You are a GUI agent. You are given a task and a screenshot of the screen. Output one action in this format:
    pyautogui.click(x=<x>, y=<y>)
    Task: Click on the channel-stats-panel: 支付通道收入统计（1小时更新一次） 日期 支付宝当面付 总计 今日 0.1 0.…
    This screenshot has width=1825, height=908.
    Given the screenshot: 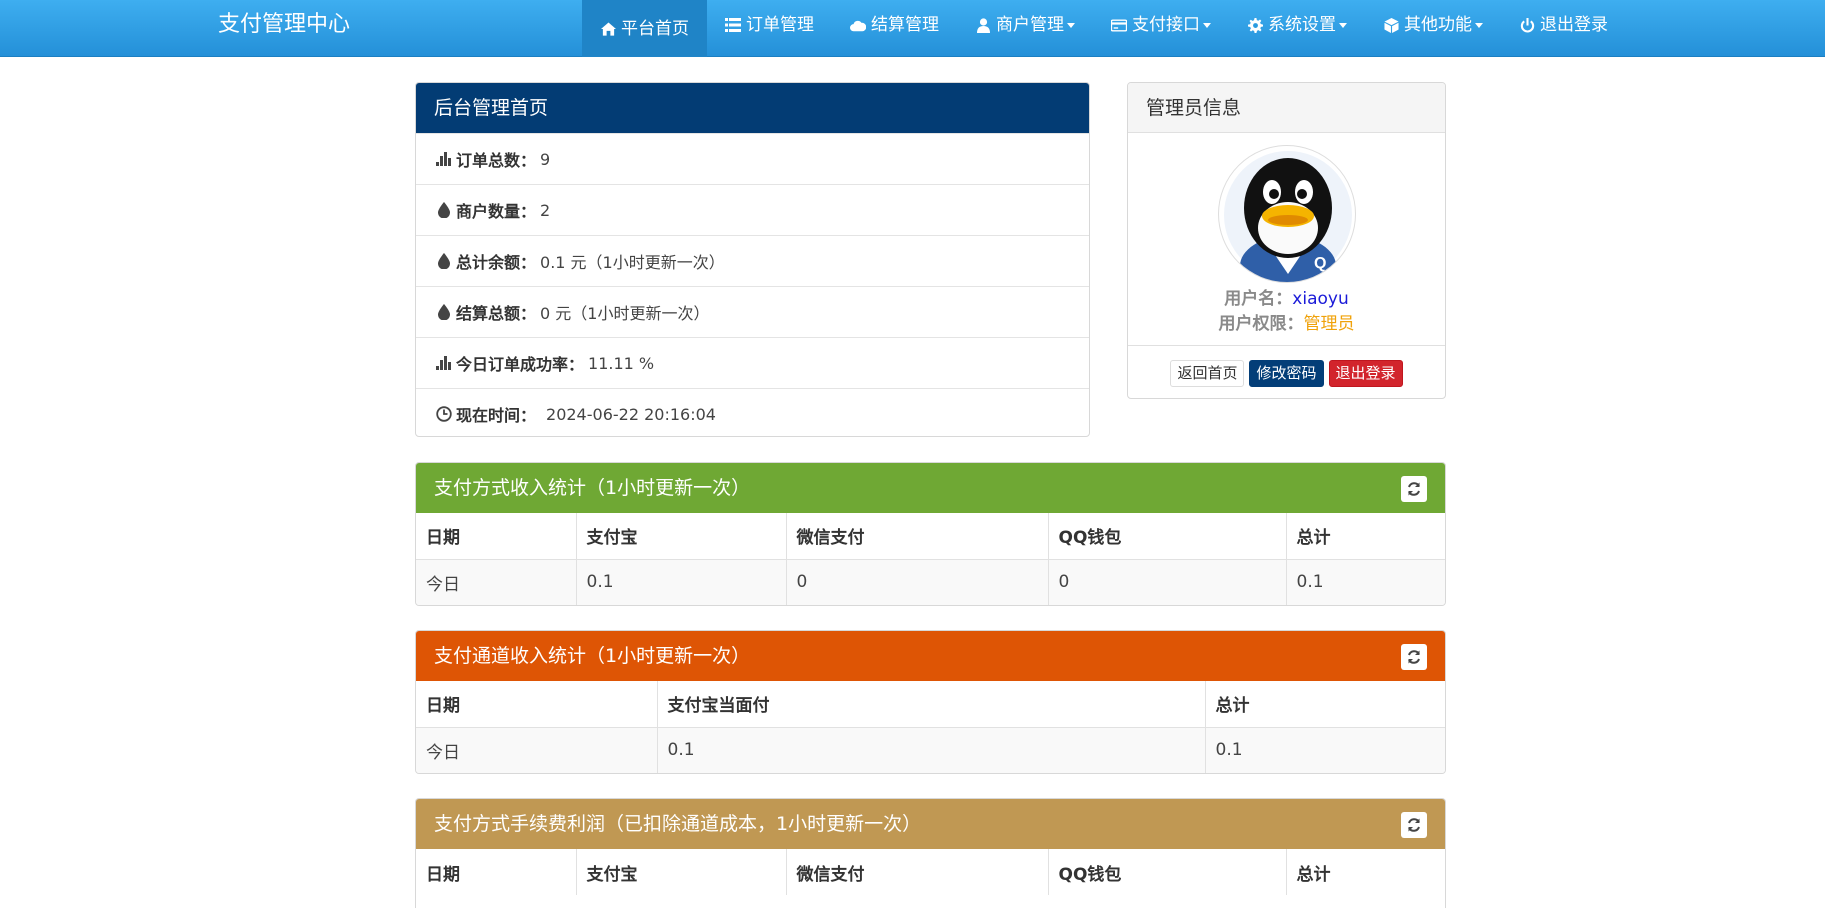 What is the action you would take?
    pyautogui.click(x=930, y=702)
    